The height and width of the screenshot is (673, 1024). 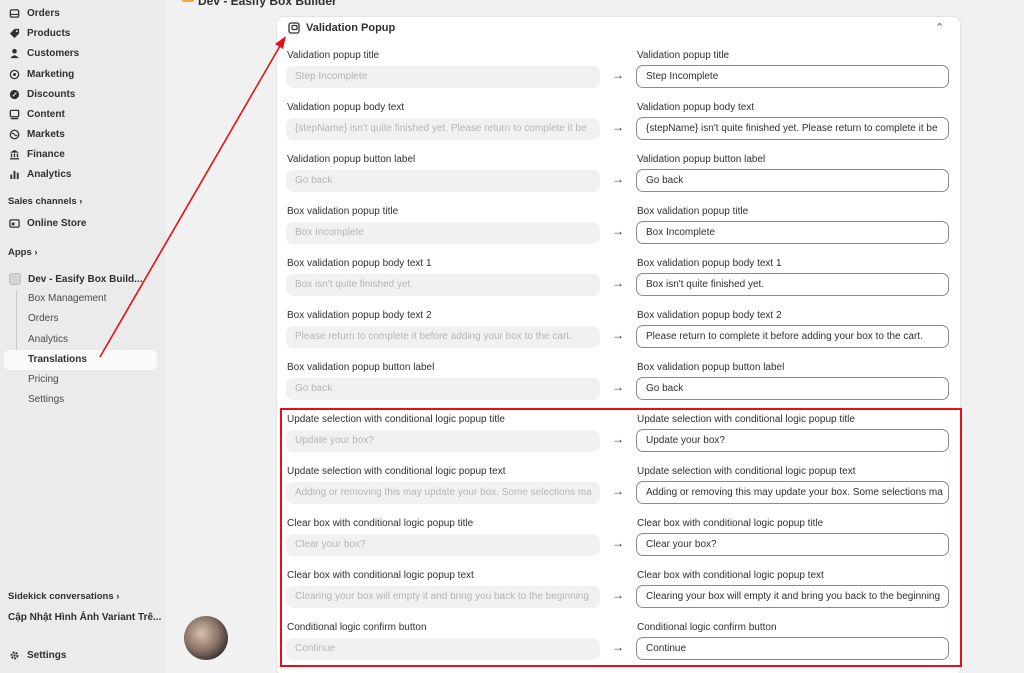 What do you see at coordinates (41, 94) in the screenshot?
I see `sidebar-item-discounts: Discounts` at bounding box center [41, 94].